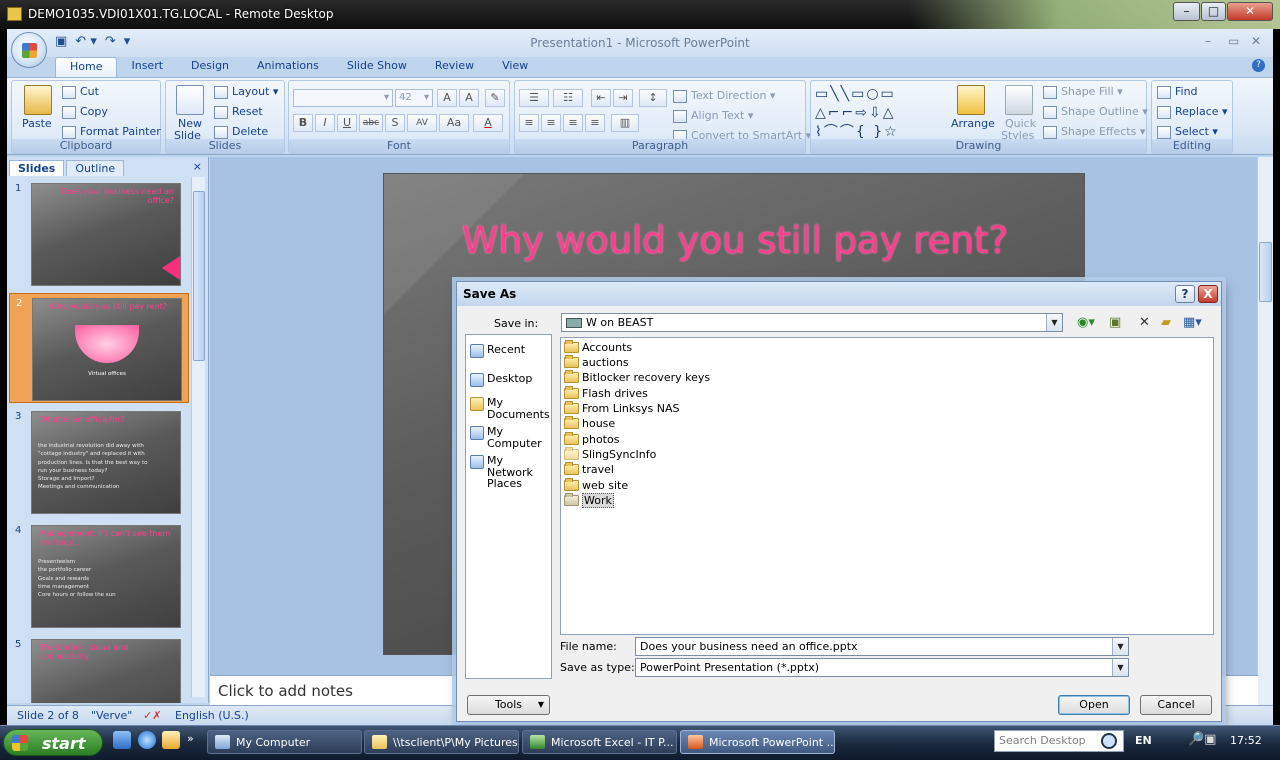  I want to click on tools-button: Tools ▼, so click(508, 705).